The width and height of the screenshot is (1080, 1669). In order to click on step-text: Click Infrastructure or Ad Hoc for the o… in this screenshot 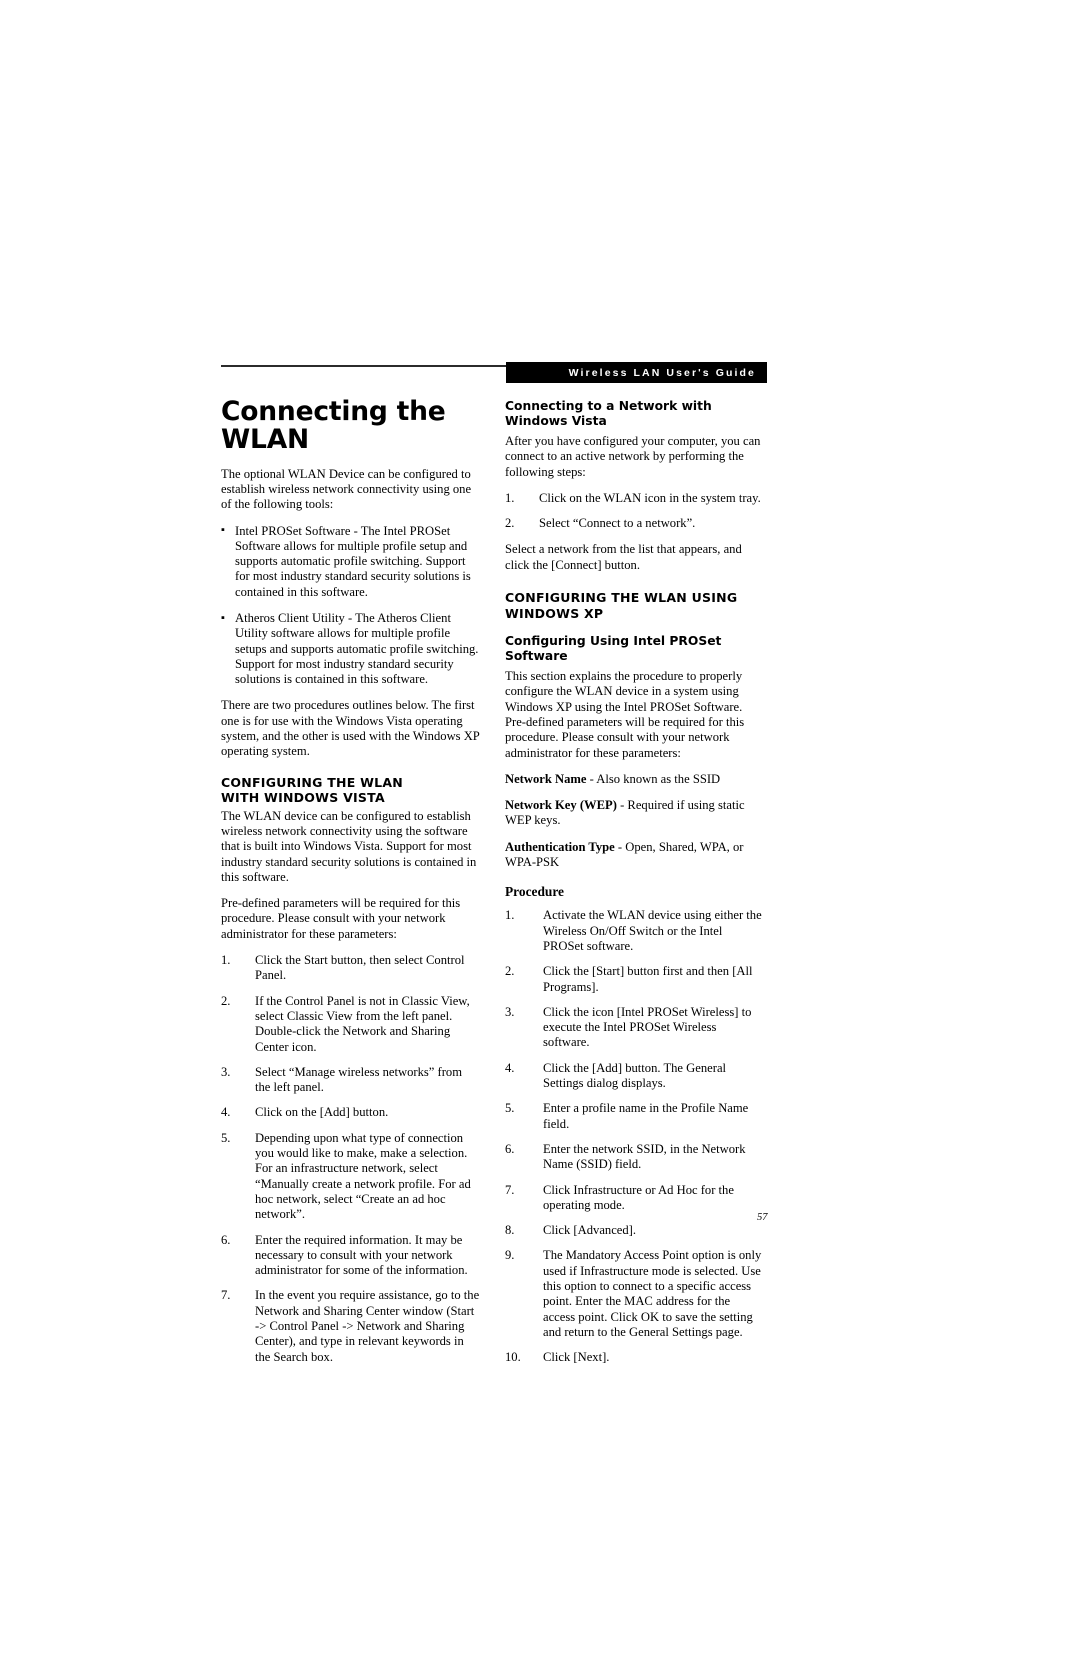, I will do `click(638, 1197)`.